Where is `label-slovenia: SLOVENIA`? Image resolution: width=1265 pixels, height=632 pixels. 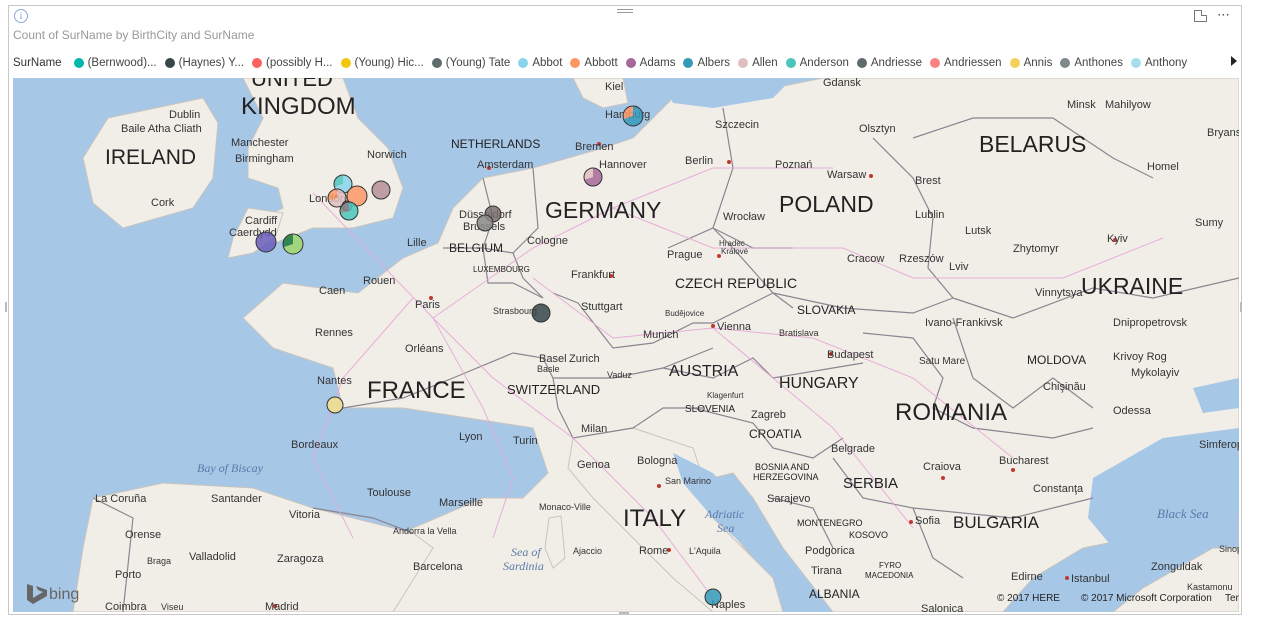
label-slovenia: SLOVENIA is located at coordinates (710, 409).